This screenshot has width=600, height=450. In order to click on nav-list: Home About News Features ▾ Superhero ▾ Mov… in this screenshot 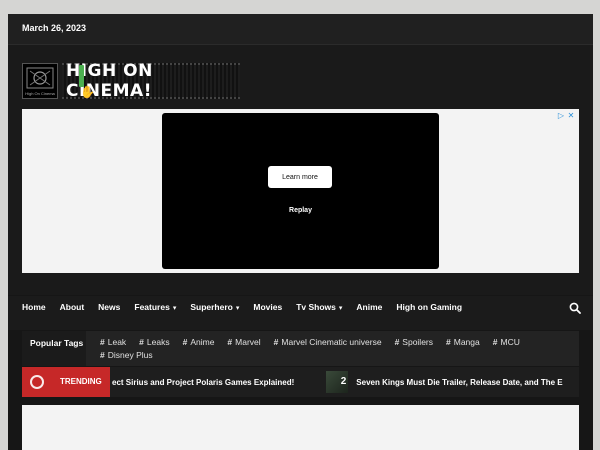, I will do `click(249, 314)`.